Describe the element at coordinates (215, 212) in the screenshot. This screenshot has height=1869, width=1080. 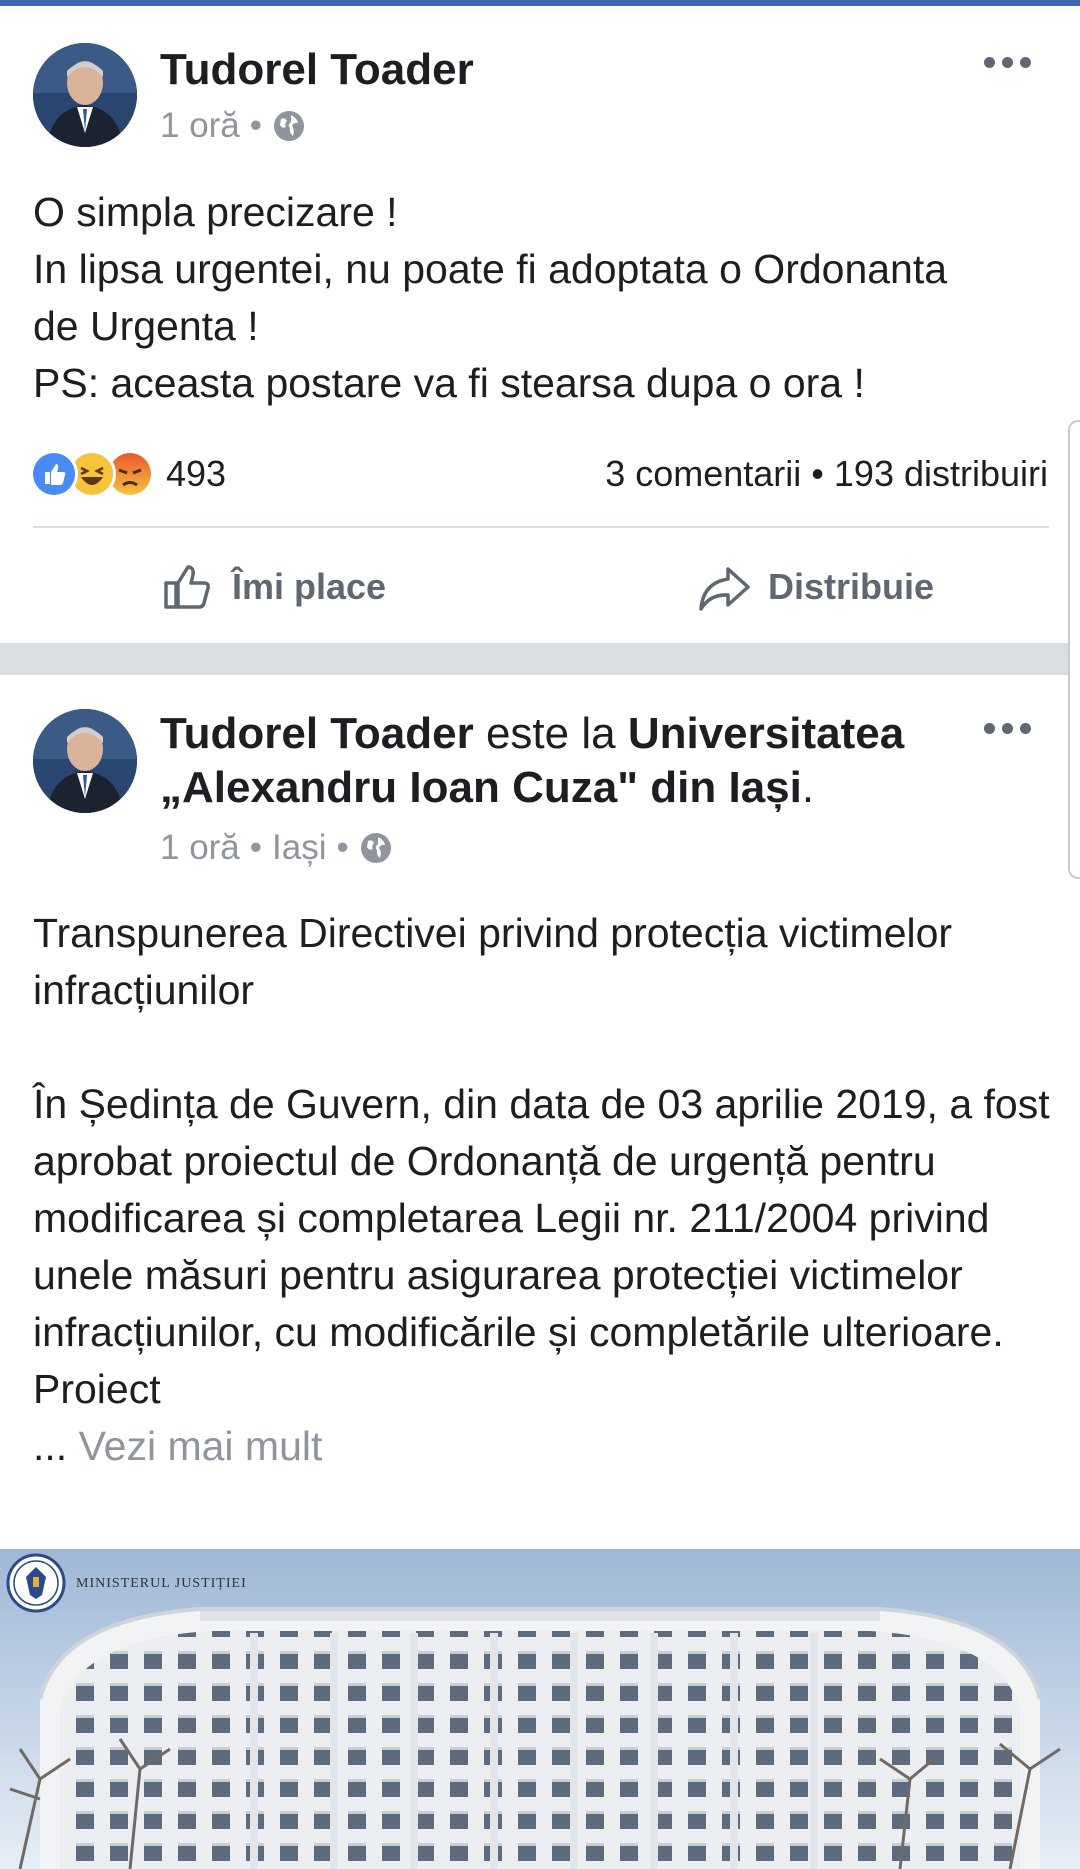
I see `post-text-line: O simpla precizare !` at that location.